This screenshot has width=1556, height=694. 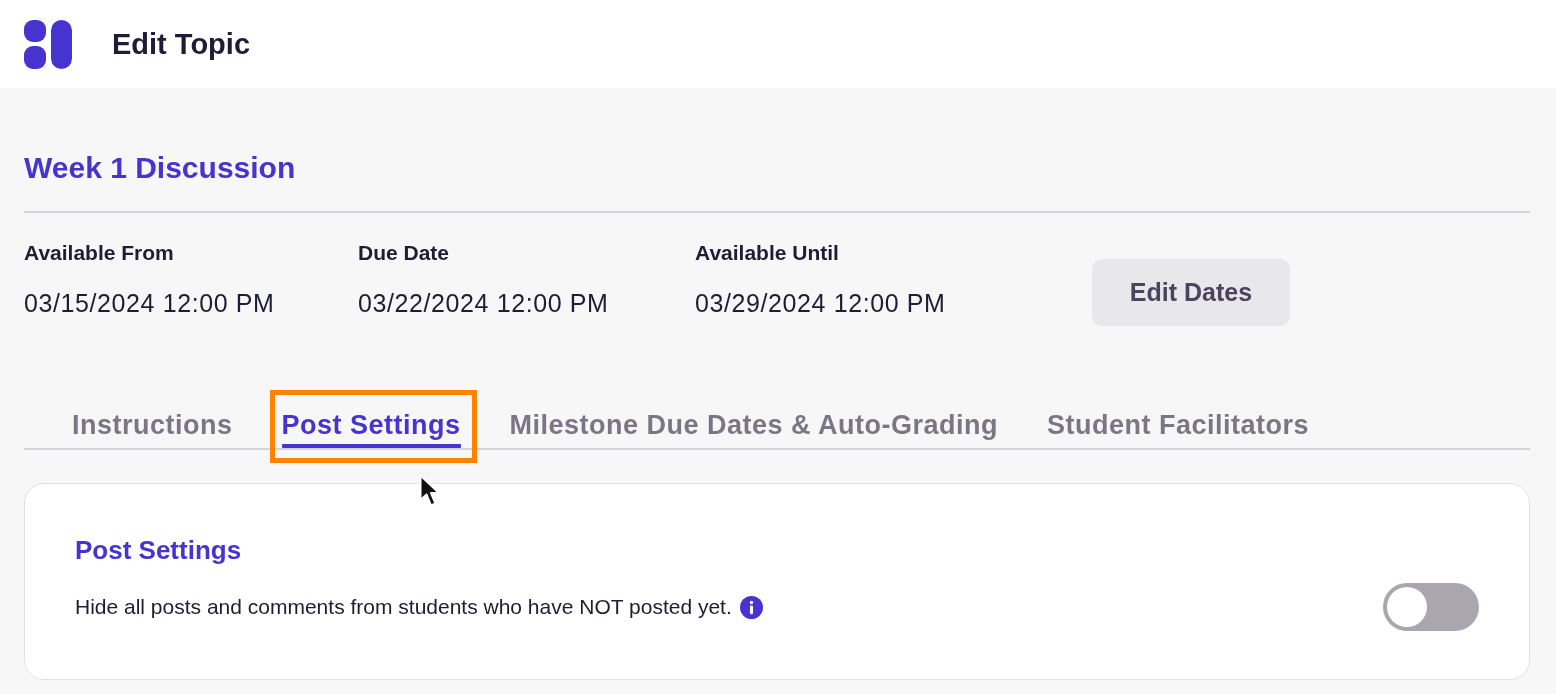 I want to click on tab: Student Facilitators, so click(x=1178, y=422).